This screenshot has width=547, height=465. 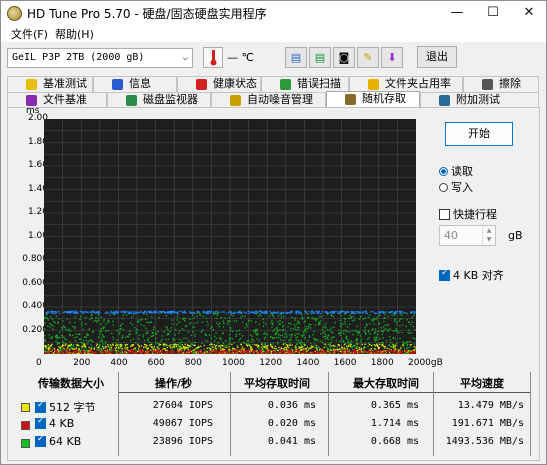 What do you see at coordinates (74, 34) in the screenshot?
I see `menu-help: 帮助(H)` at bounding box center [74, 34].